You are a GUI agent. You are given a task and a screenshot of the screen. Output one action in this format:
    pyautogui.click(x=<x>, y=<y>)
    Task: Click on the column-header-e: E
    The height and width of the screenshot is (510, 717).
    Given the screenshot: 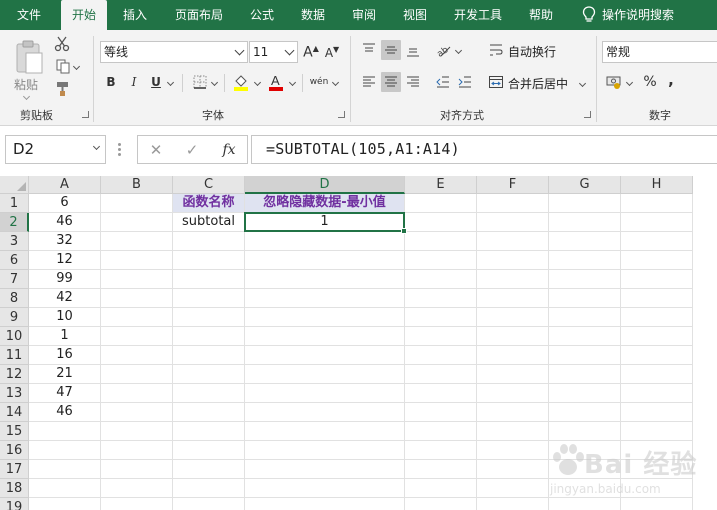 What is the action you would take?
    pyautogui.click(x=441, y=185)
    